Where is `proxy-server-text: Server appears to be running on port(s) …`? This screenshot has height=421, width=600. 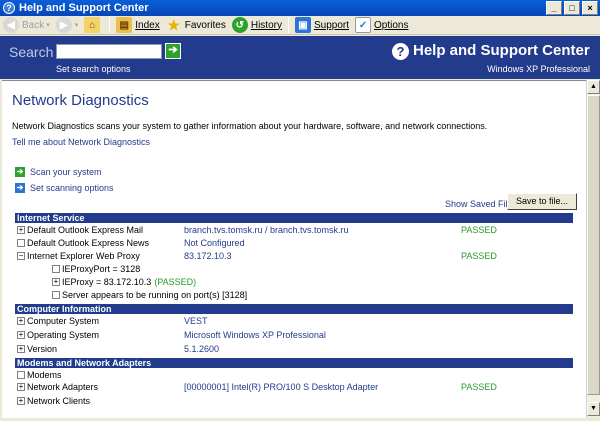
proxy-server-text: Server appears to be running on port(s) … is located at coordinates (155, 295).